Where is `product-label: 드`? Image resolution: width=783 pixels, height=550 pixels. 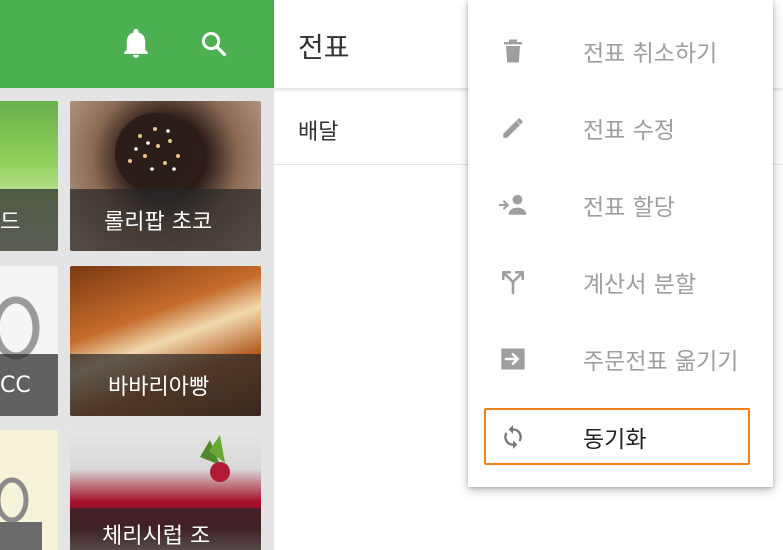 product-label: 드 is located at coordinates (29, 220).